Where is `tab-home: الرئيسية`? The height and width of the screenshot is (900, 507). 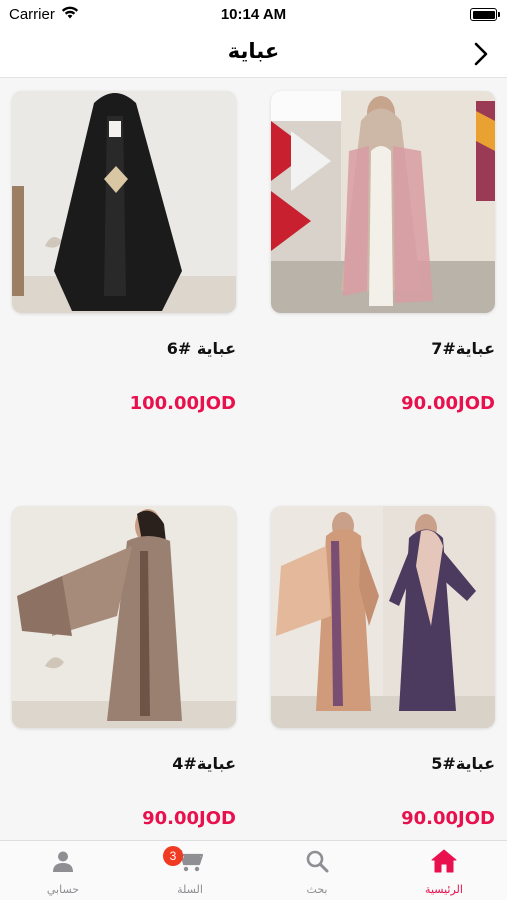
tab-home: الرئيسية is located at coordinates (444, 870).